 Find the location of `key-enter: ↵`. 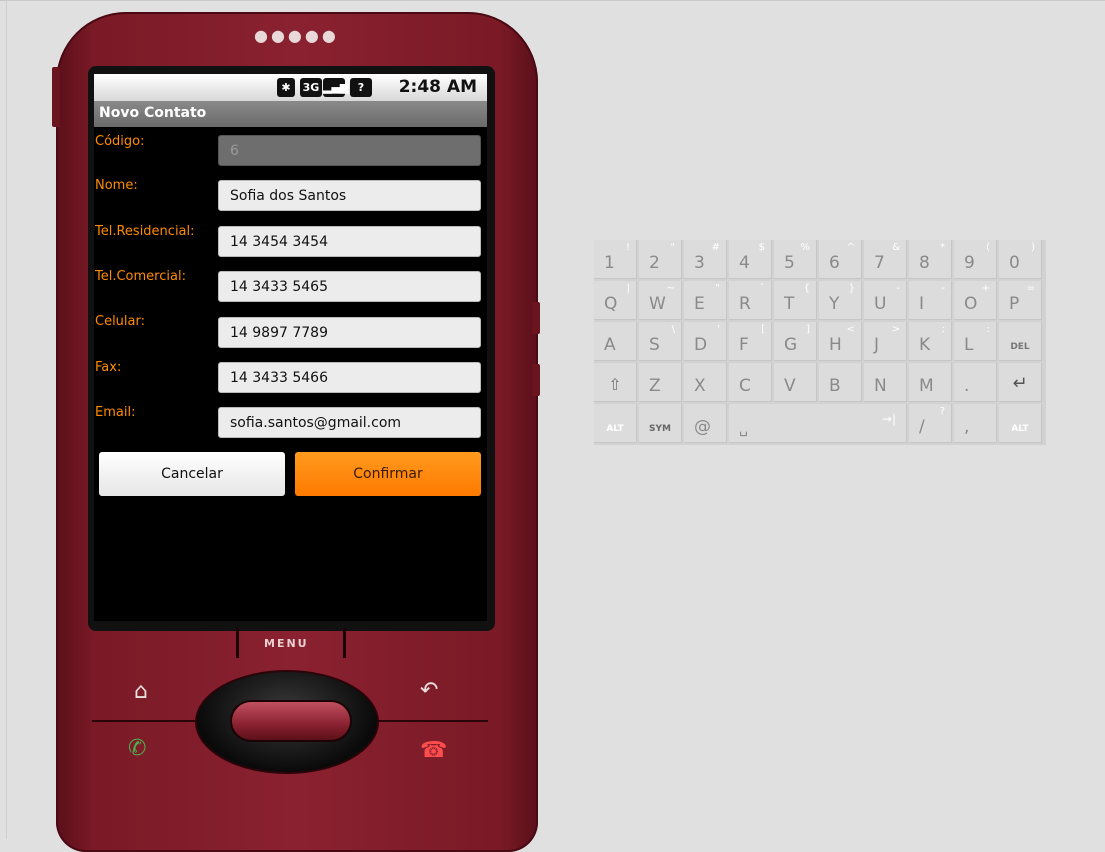

key-enter: ↵ is located at coordinates (1020, 382).